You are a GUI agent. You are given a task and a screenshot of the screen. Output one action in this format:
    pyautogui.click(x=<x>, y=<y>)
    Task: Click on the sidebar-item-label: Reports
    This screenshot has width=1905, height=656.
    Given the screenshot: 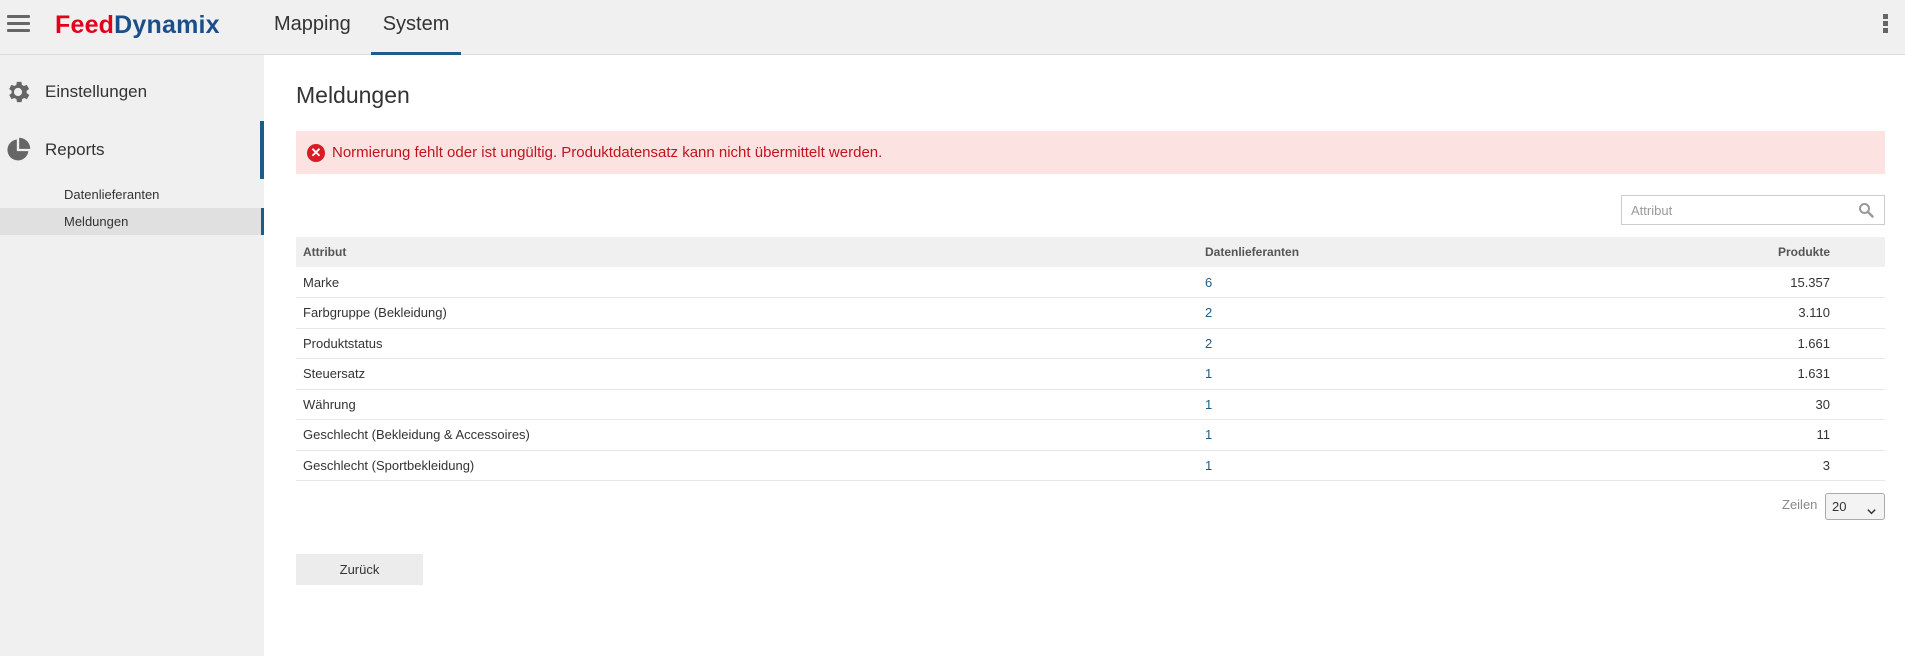 What is the action you would take?
    pyautogui.click(x=75, y=149)
    